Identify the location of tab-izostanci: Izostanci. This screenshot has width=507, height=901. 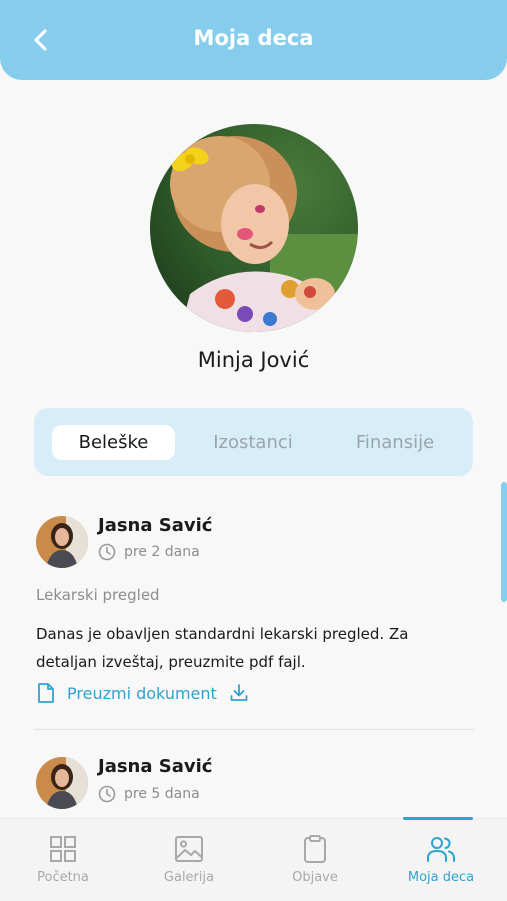
(253, 442).